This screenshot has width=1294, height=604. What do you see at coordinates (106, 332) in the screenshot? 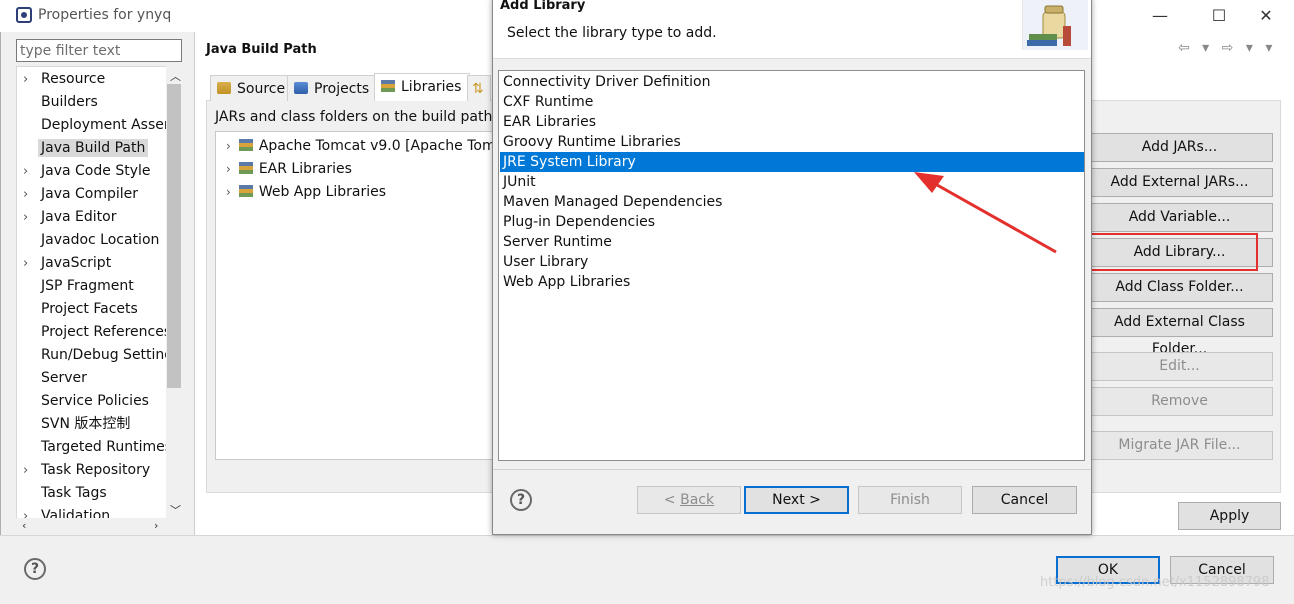
I see `nav-item-label: Project References` at bounding box center [106, 332].